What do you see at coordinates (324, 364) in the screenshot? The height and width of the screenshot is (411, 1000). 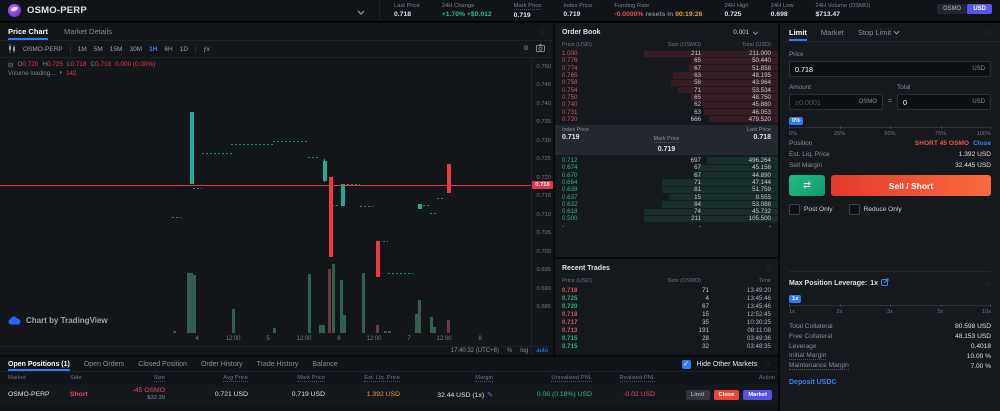 I see `tab-balance: Balance` at bounding box center [324, 364].